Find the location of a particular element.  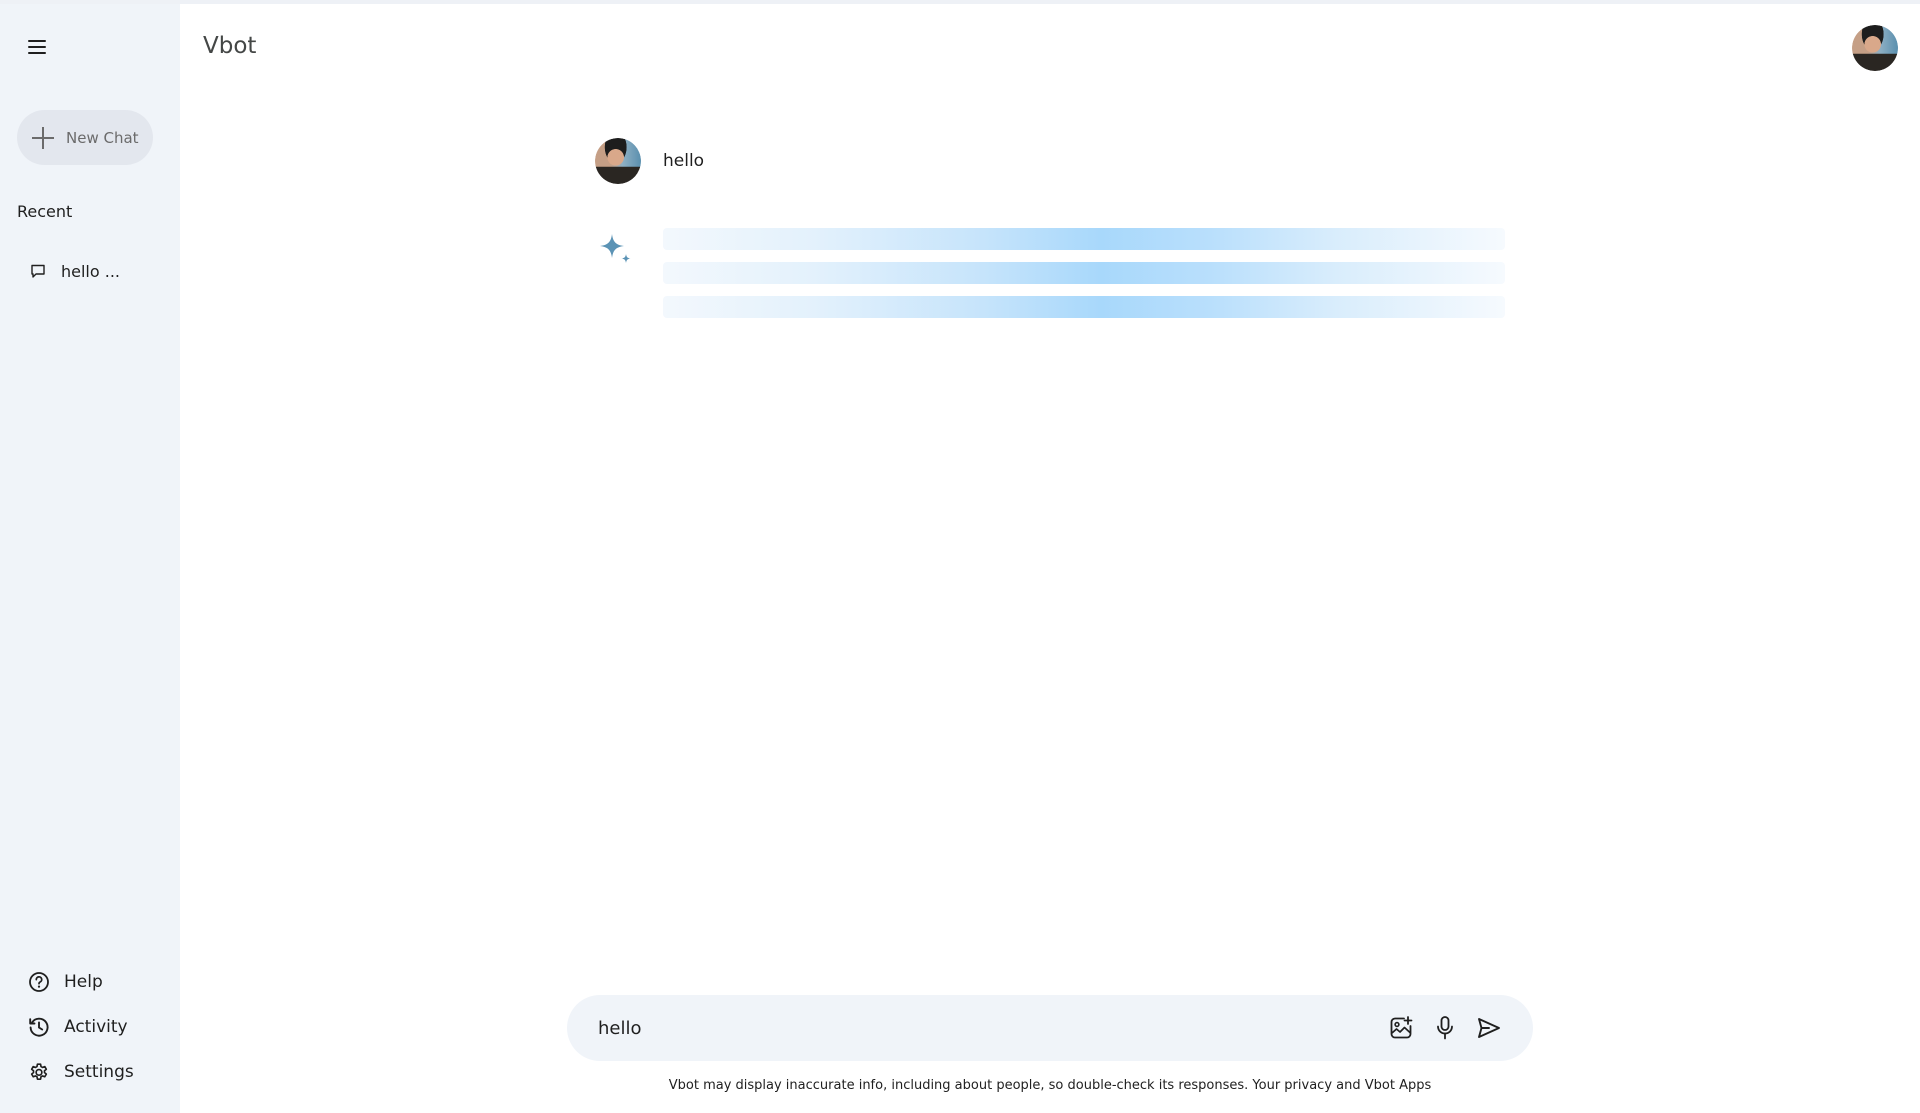

new-chat-button: New Chat is located at coordinates (85, 137).